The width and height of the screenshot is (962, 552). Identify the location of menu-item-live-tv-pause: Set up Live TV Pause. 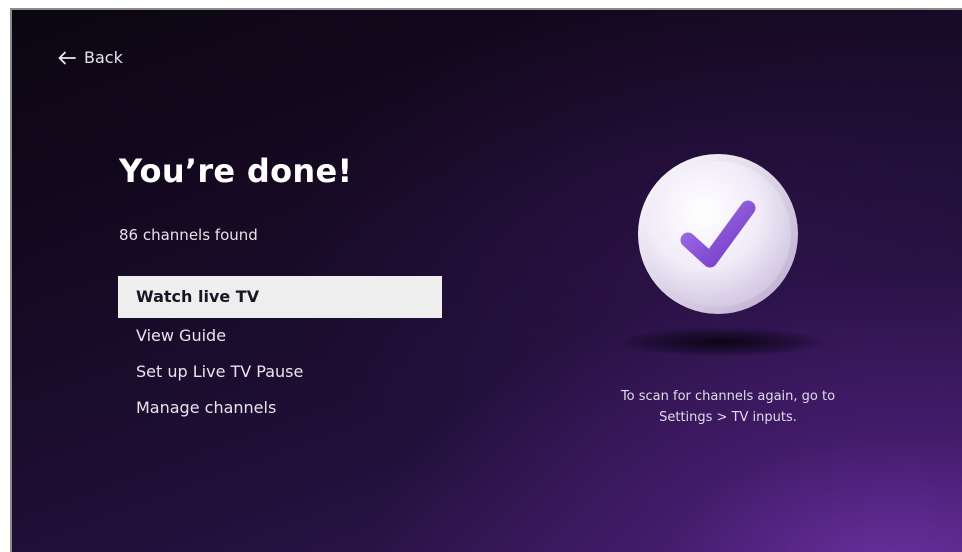
(280, 372).